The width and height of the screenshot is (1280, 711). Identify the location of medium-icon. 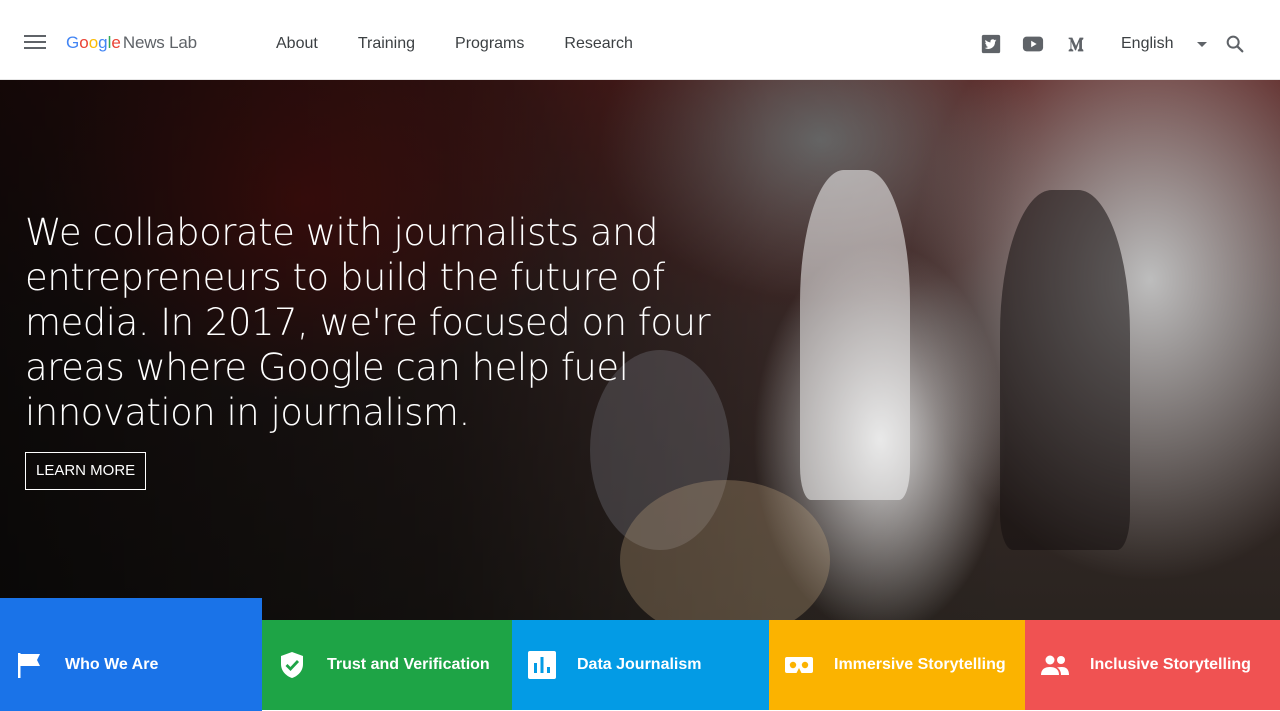
(1076, 44).